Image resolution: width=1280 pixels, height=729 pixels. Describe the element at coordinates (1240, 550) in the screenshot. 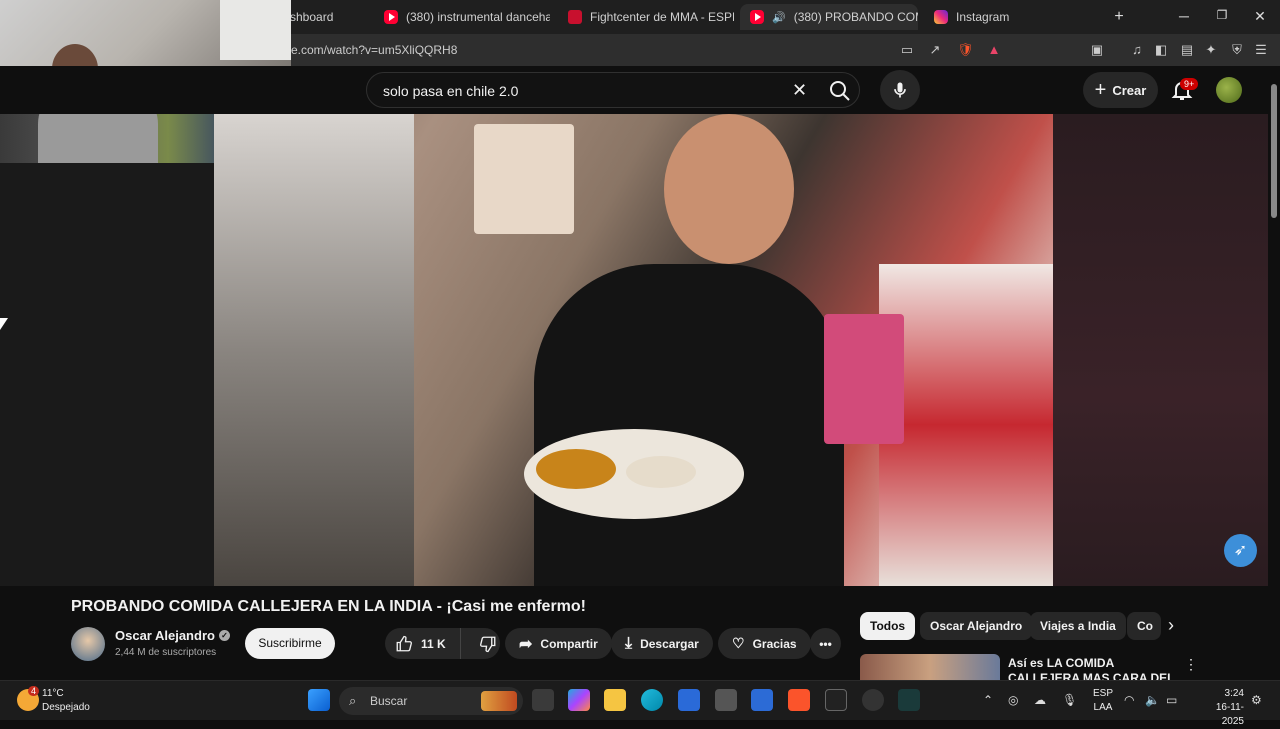

I see `rocket-extension-icon: ➶` at that location.